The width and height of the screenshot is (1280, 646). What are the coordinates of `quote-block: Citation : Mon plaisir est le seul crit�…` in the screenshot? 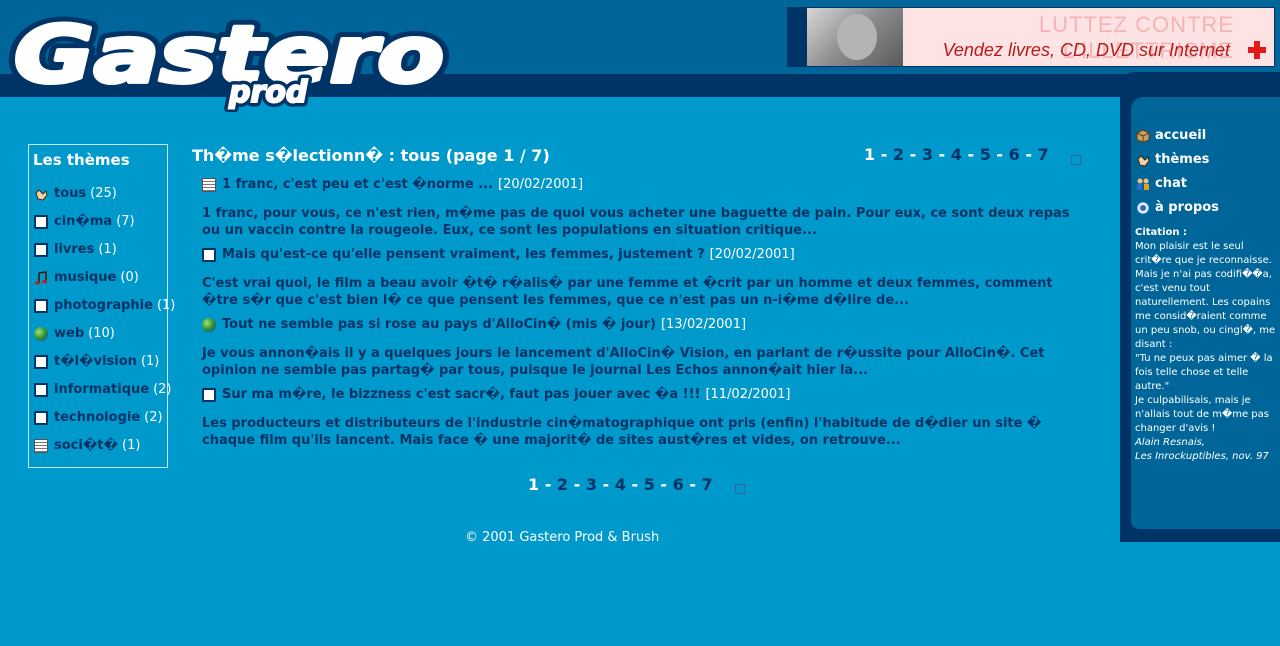 It's located at (1206, 345).